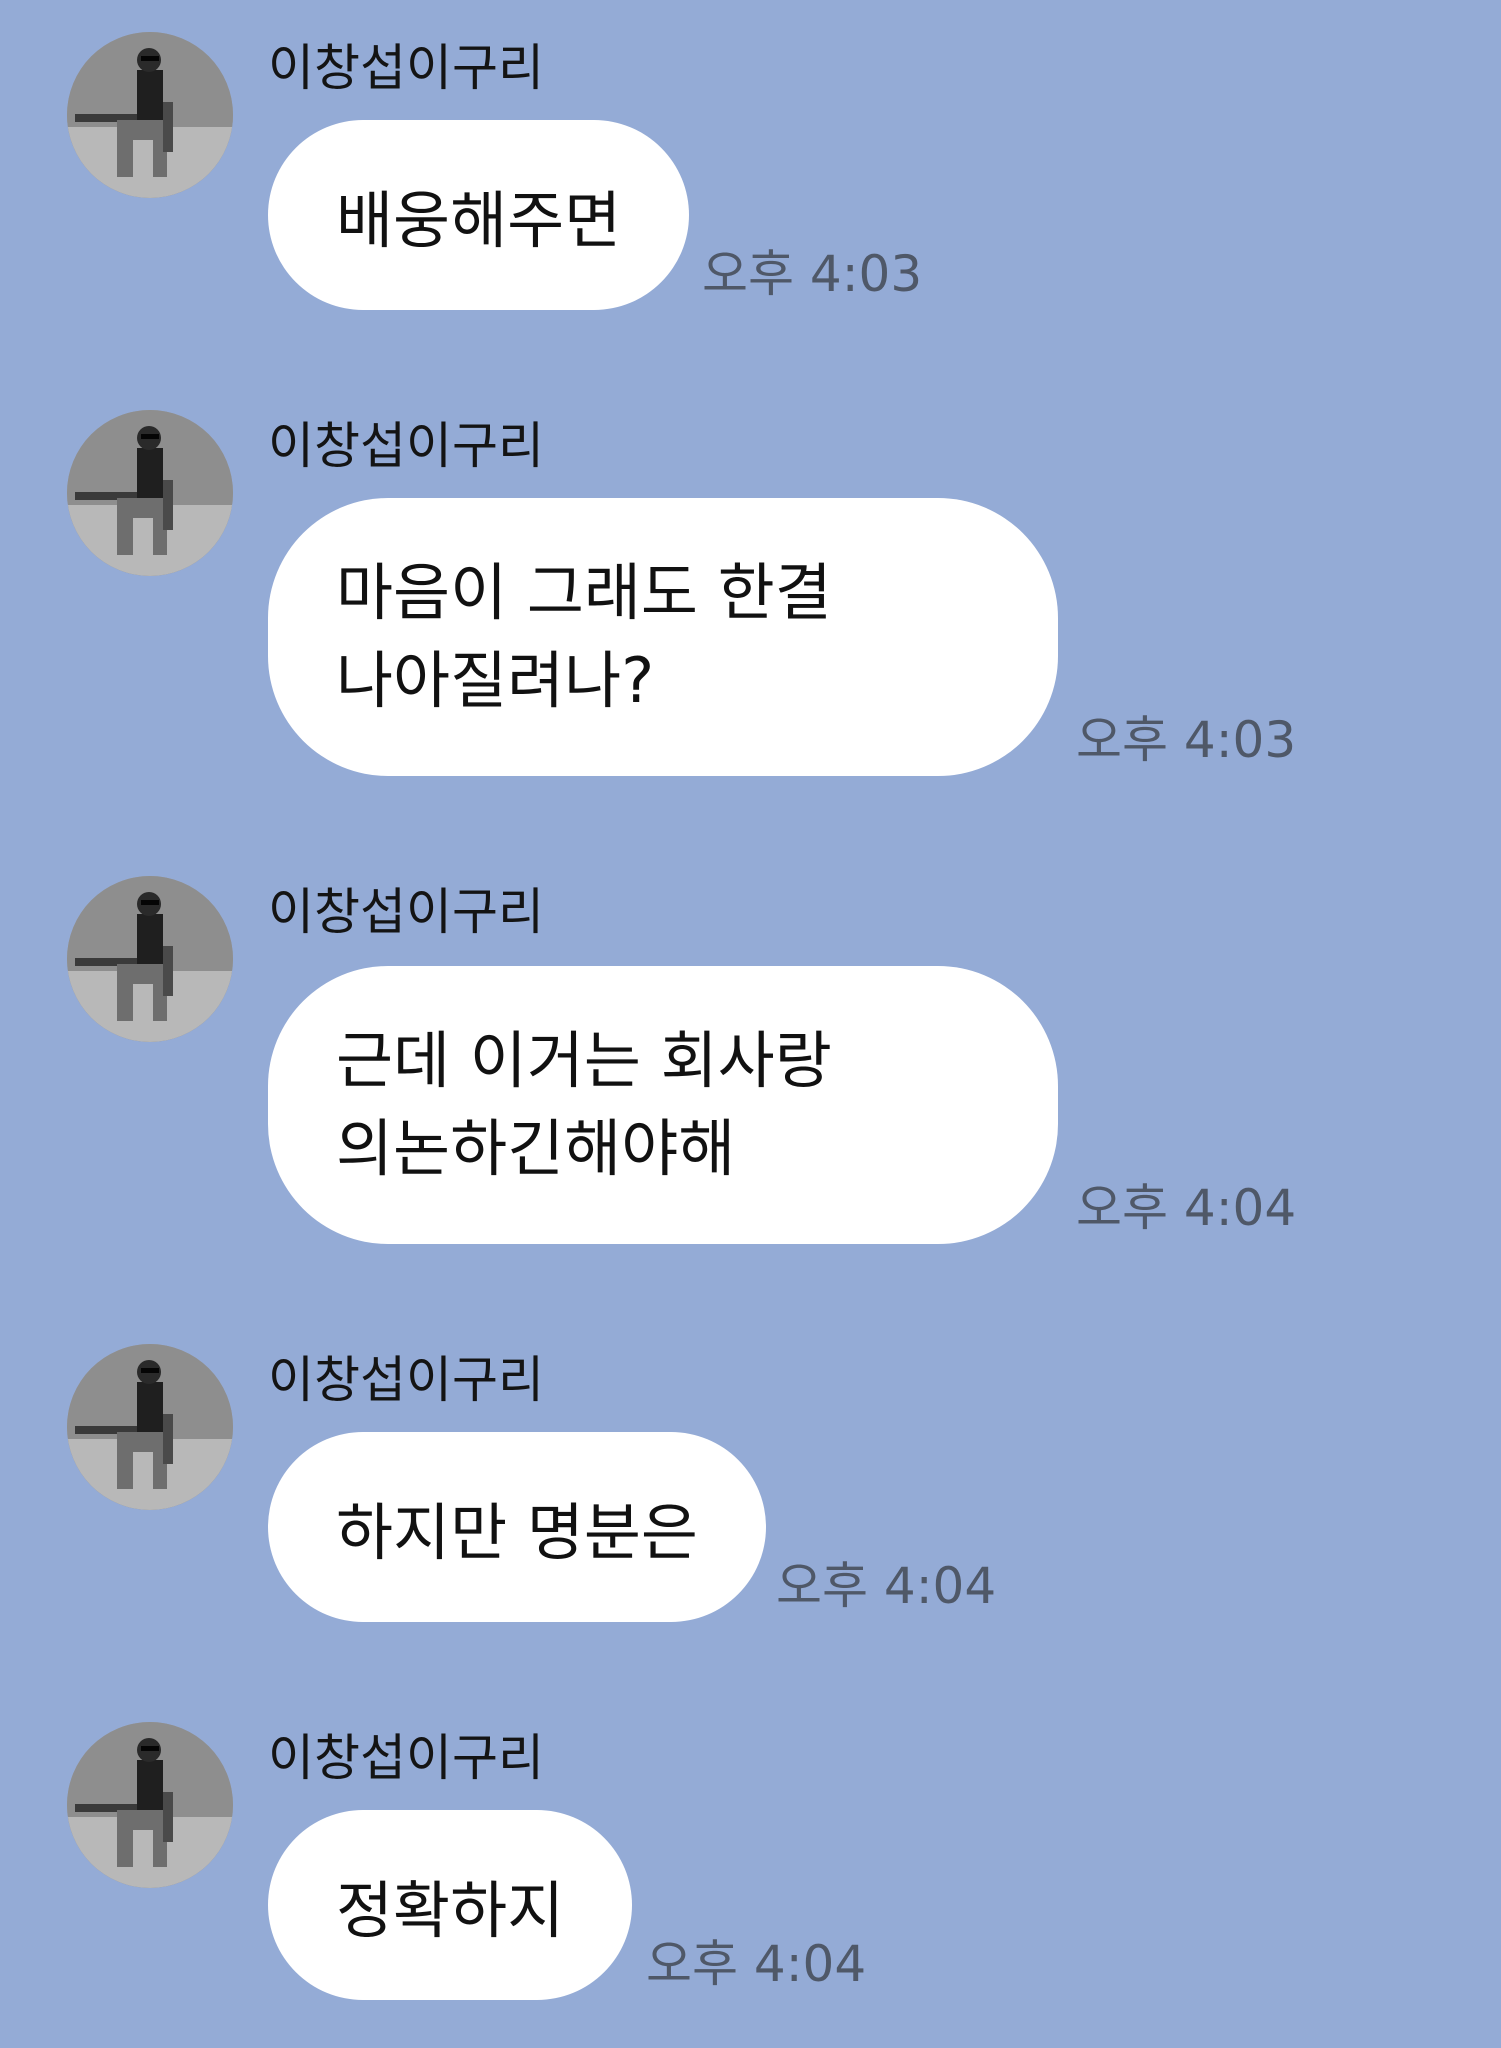  Describe the element at coordinates (450, 1910) in the screenshot. I see `message-text: 정확하지` at that location.